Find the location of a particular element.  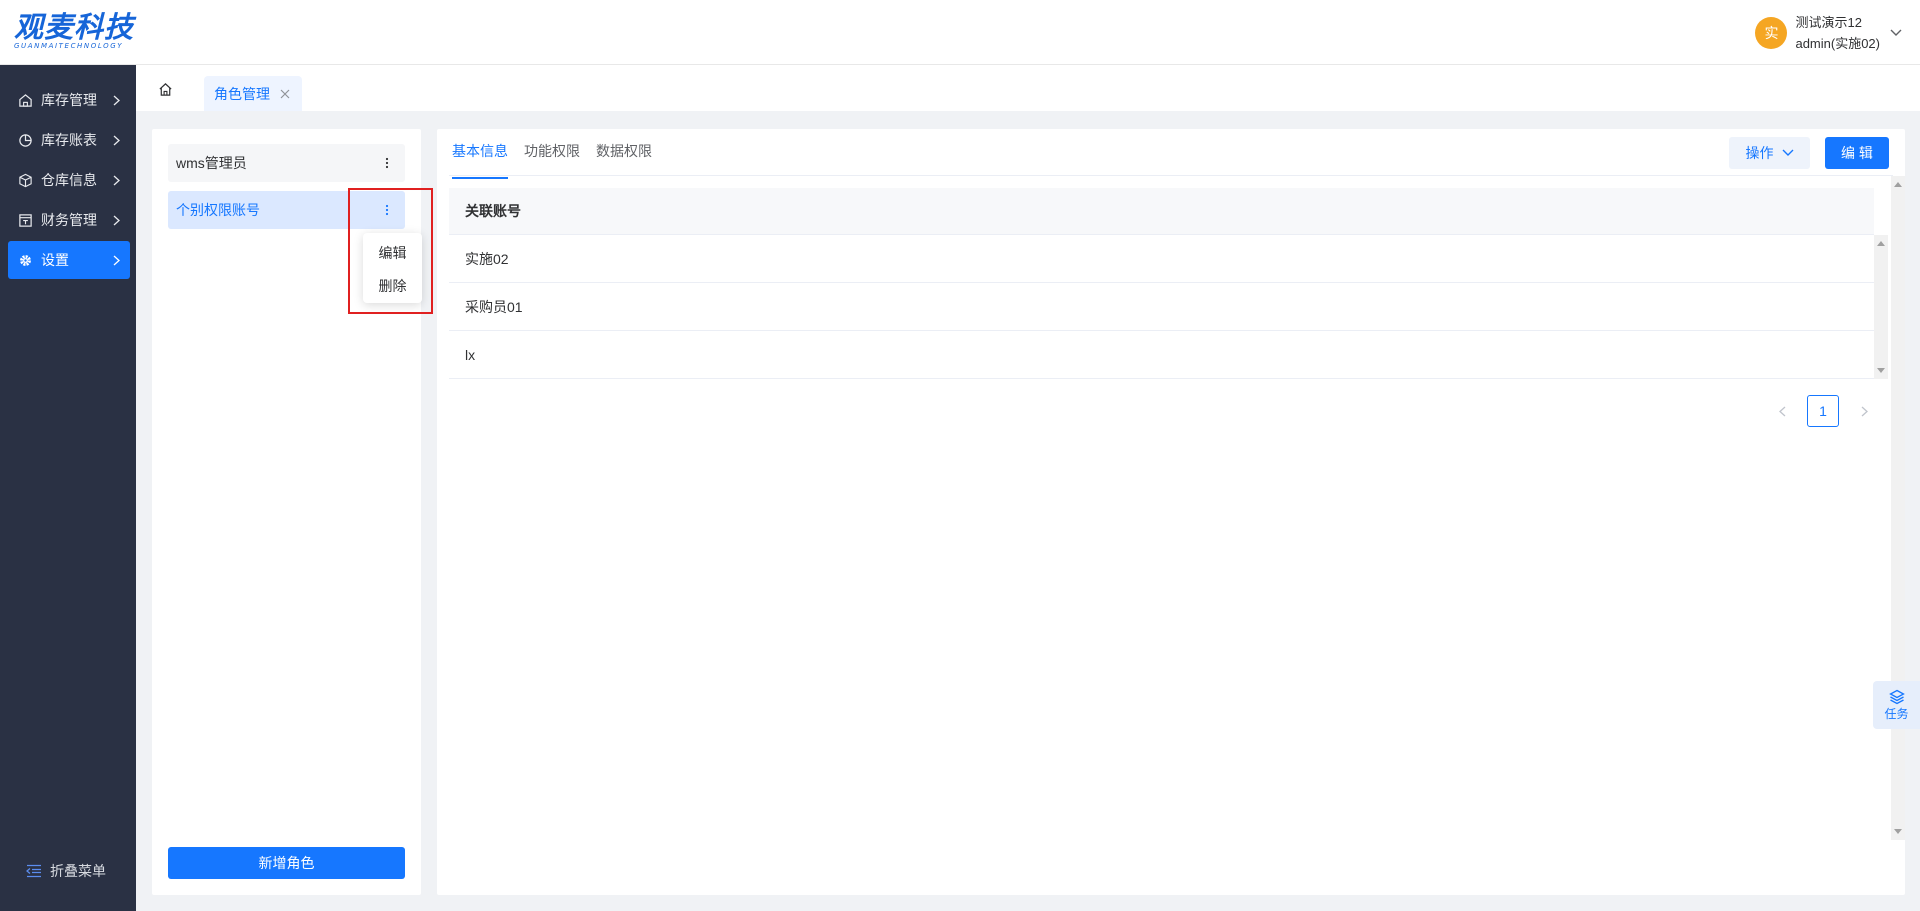

cube-icon is located at coordinates (25, 180).